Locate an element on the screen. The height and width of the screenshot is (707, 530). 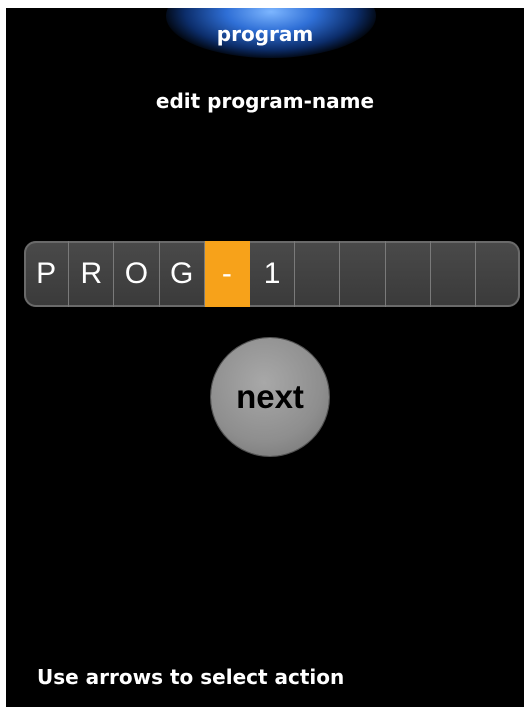
name-char-cell: O is located at coordinates (137, 274).